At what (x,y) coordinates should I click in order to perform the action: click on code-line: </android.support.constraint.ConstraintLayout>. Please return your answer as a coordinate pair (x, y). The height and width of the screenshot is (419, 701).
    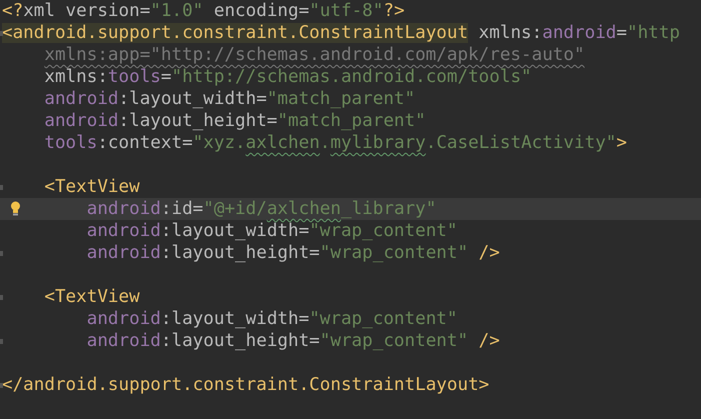
    Looking at the image, I should click on (246, 385).